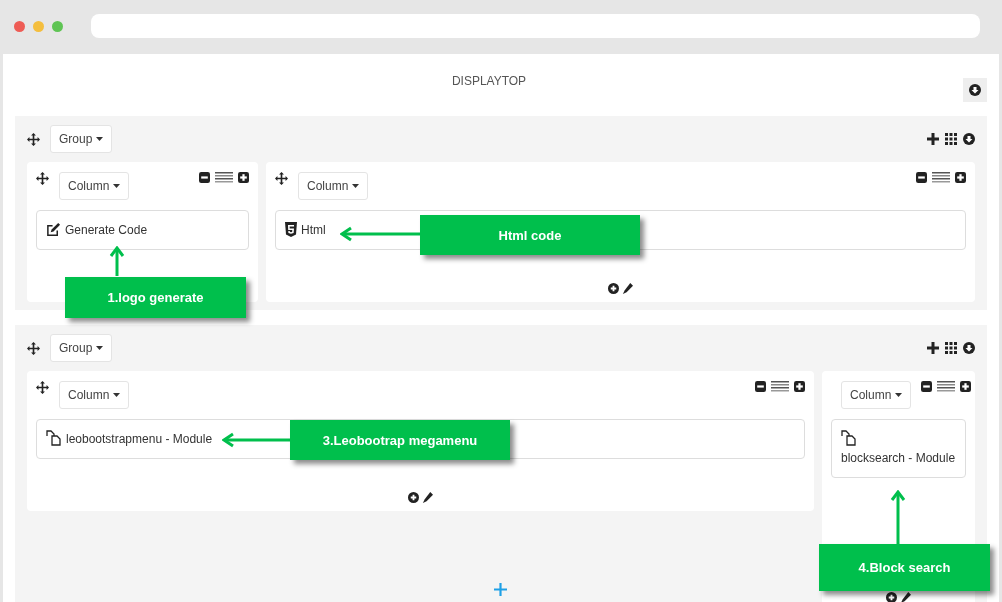  What do you see at coordinates (400, 440) in the screenshot?
I see `callout-label: 3.Leobootrap megamenu` at bounding box center [400, 440].